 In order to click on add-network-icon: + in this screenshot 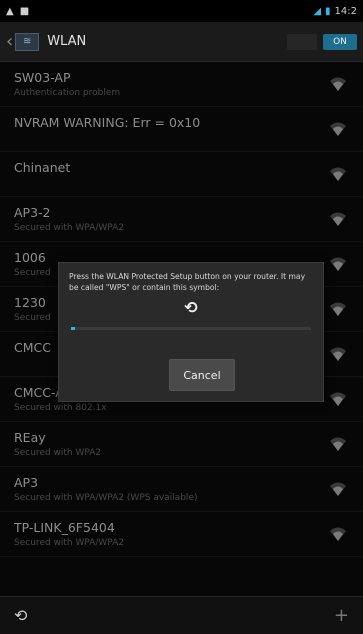, I will do `click(341, 615)`.